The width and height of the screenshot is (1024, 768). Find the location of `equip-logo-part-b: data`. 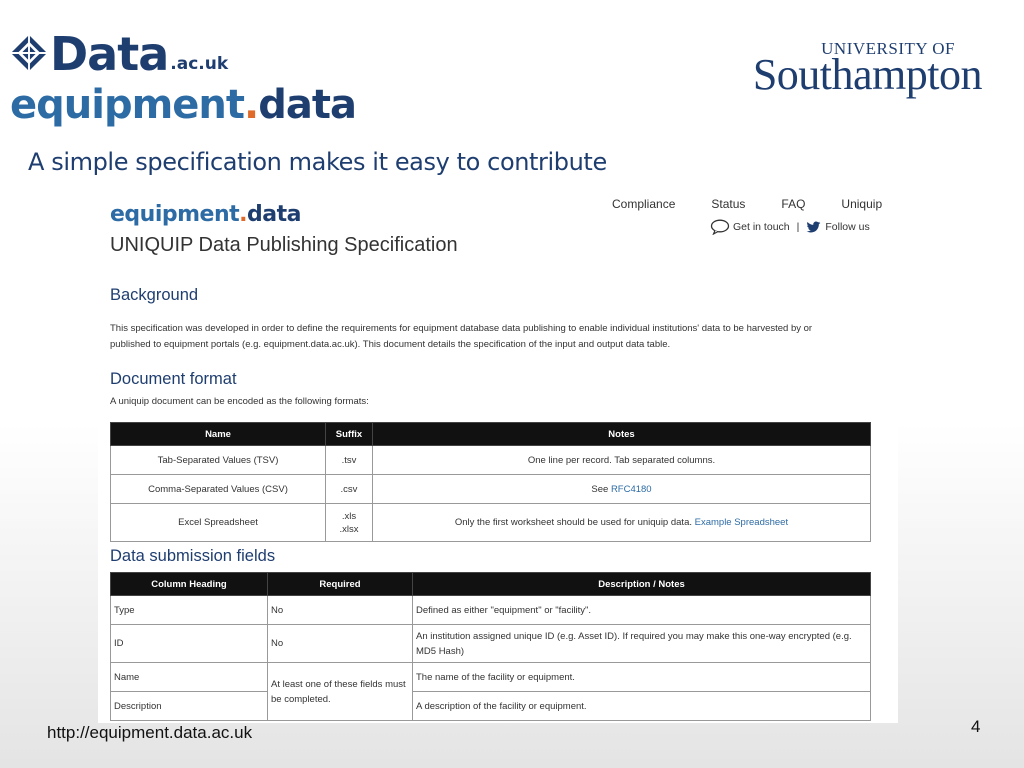

equip-logo-part-b: data is located at coordinates (307, 105).